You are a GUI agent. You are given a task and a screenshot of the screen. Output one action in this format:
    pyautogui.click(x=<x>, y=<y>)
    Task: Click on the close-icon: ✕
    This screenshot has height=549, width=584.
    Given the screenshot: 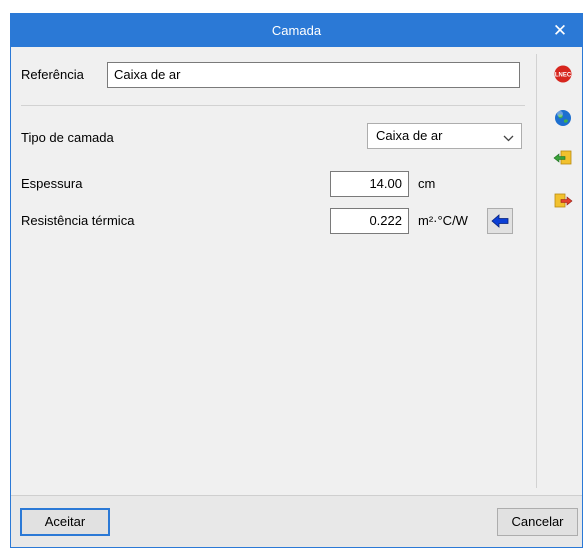 What is the action you would take?
    pyautogui.click(x=560, y=30)
    